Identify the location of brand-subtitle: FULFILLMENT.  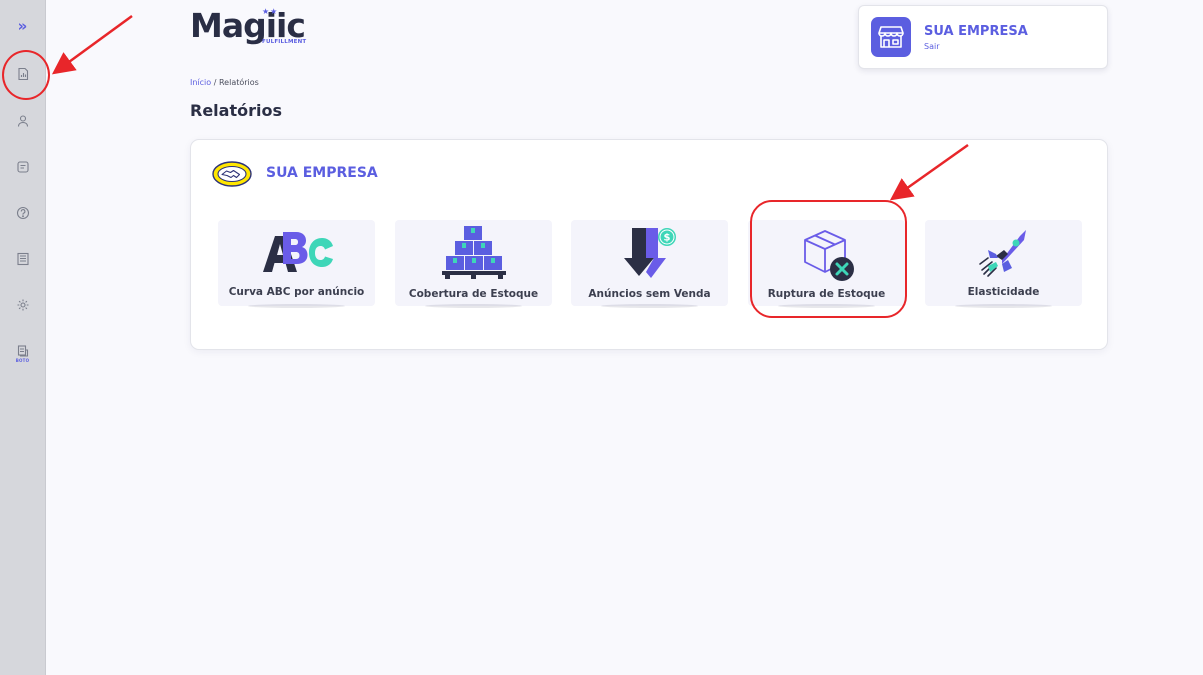
(284, 42).